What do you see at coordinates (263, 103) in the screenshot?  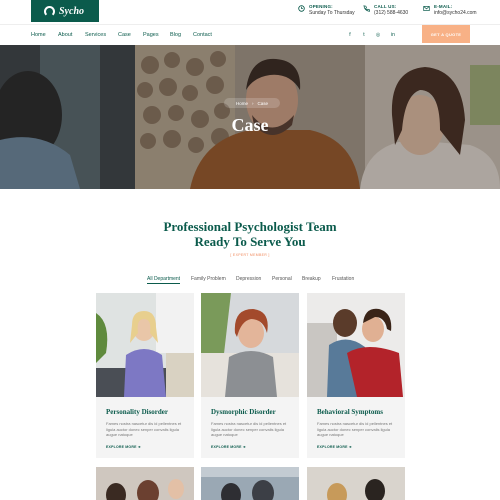 I see `breadcrumb-current: Case` at bounding box center [263, 103].